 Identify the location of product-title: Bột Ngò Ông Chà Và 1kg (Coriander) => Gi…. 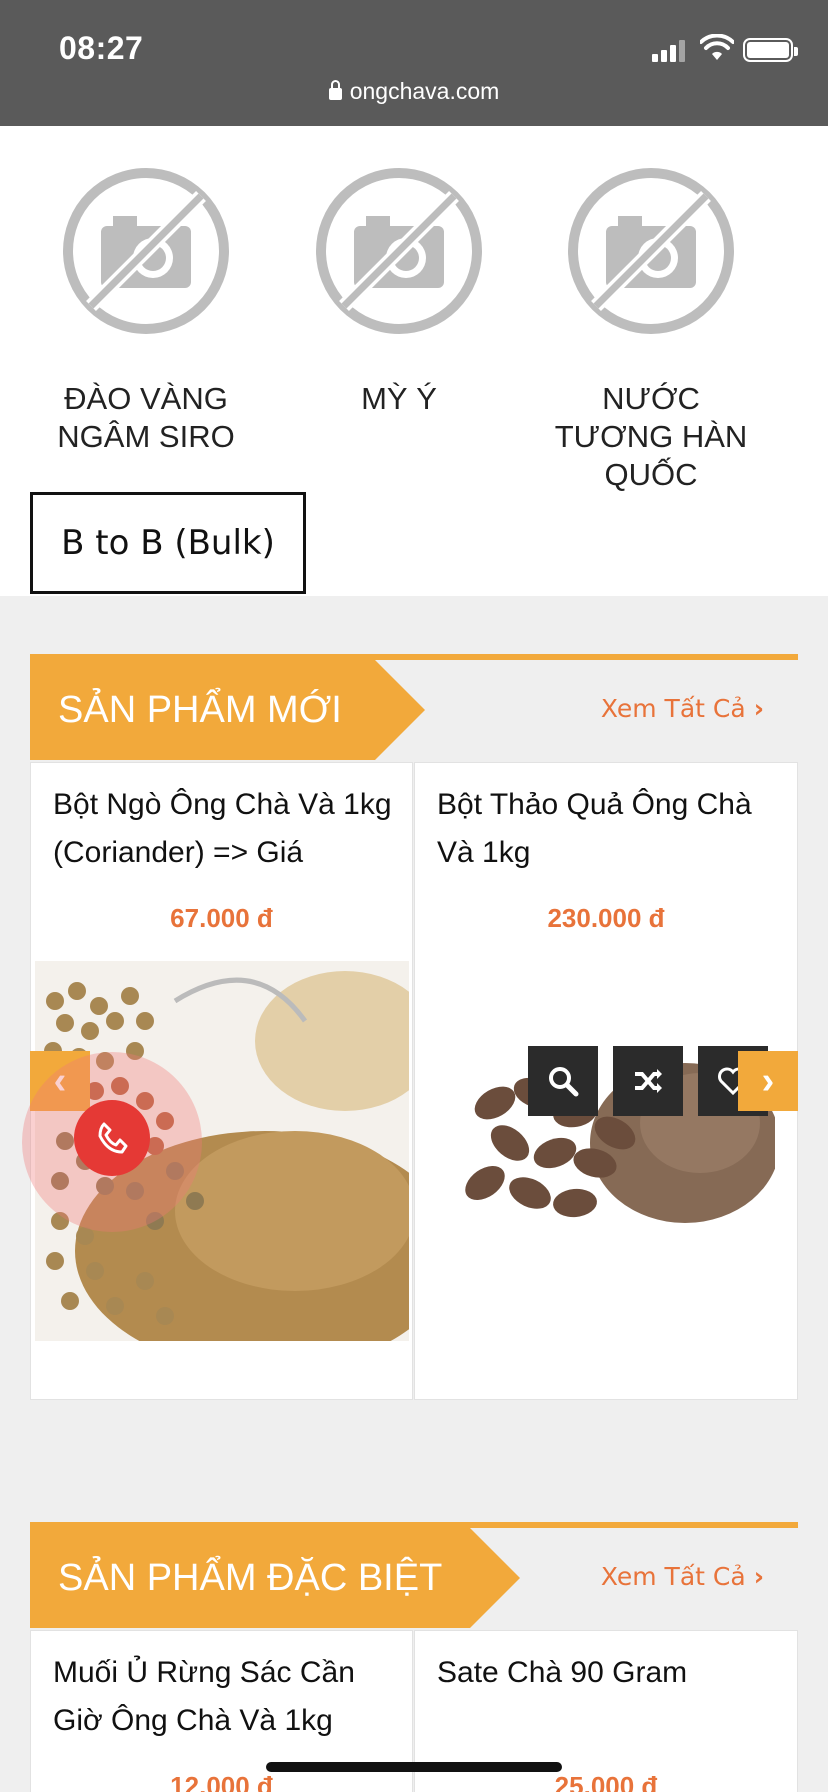
(223, 829).